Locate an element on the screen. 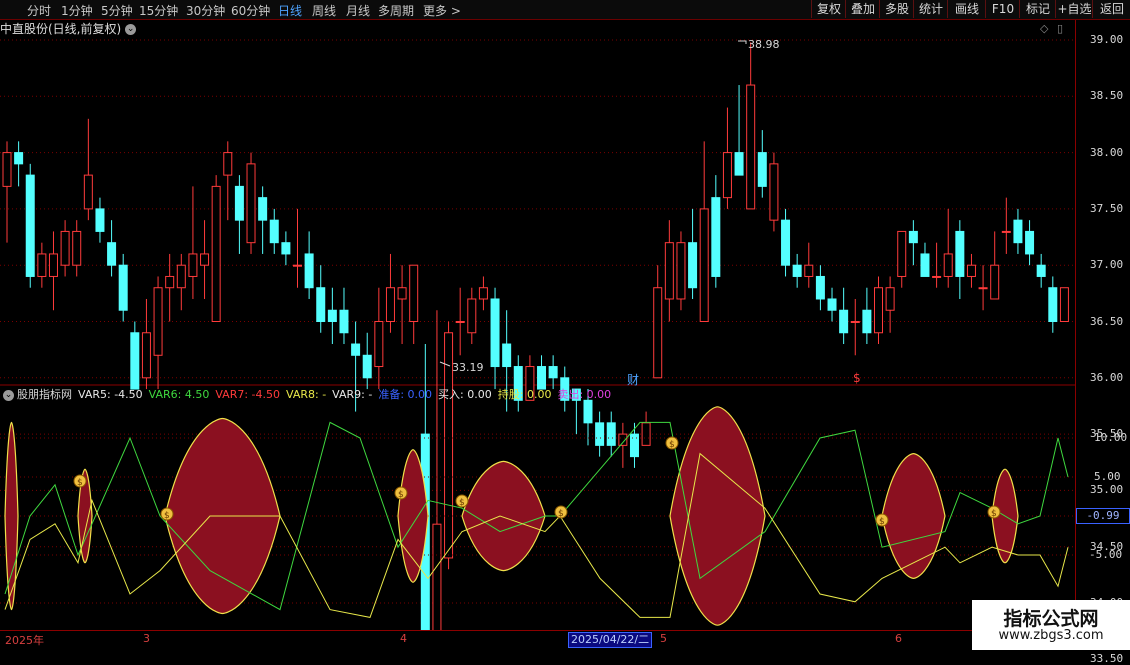 The image size is (1130, 665). toolbar-button: F10 is located at coordinates (1002, 9).